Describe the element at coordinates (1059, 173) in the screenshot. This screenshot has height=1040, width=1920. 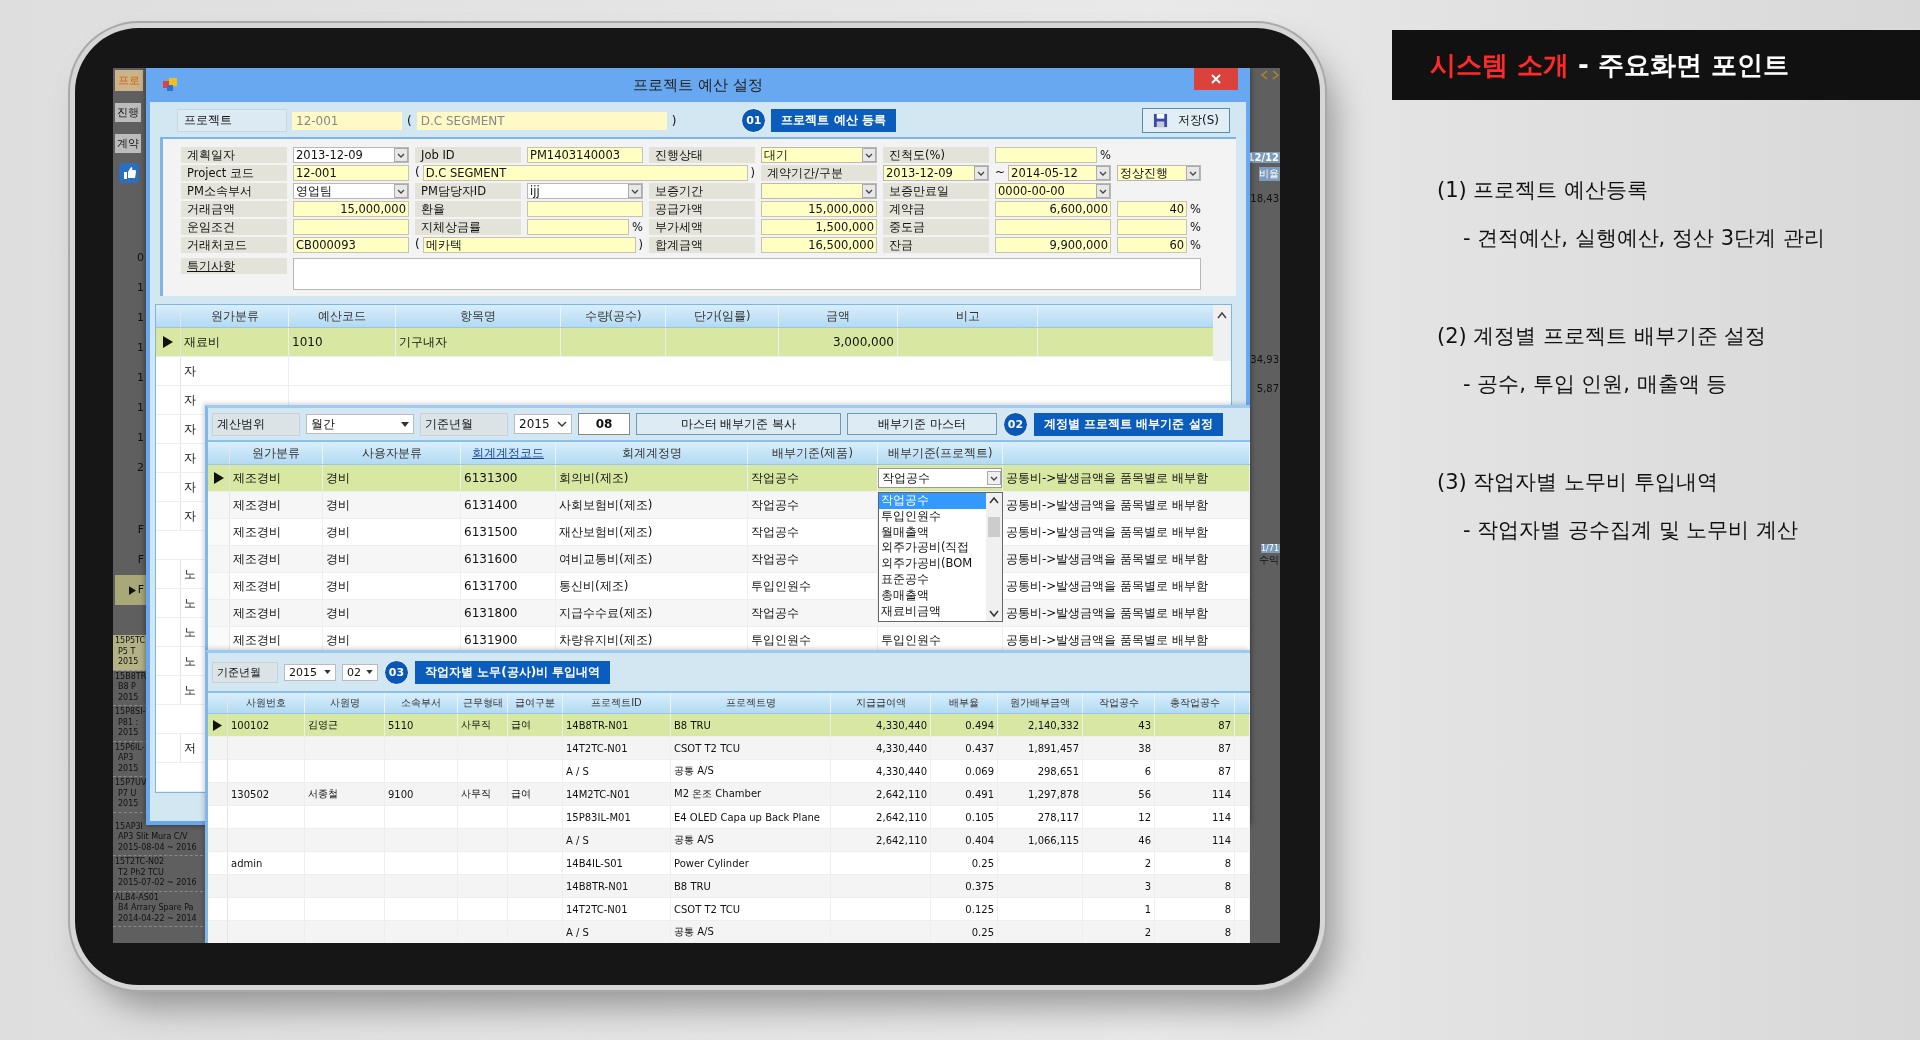
I see `combo-box: 2014-05-12` at that location.